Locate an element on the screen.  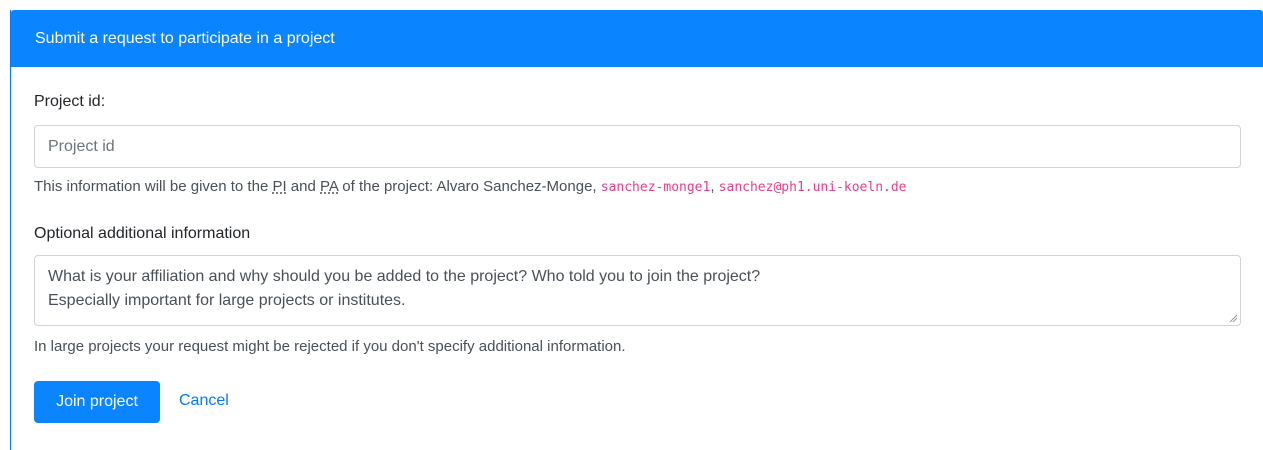
optional-info-label: Optional additional information is located at coordinates (142, 233).